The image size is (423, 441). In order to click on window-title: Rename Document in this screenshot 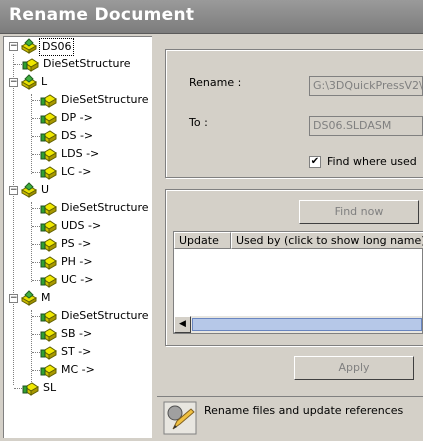, I will do `click(102, 15)`.